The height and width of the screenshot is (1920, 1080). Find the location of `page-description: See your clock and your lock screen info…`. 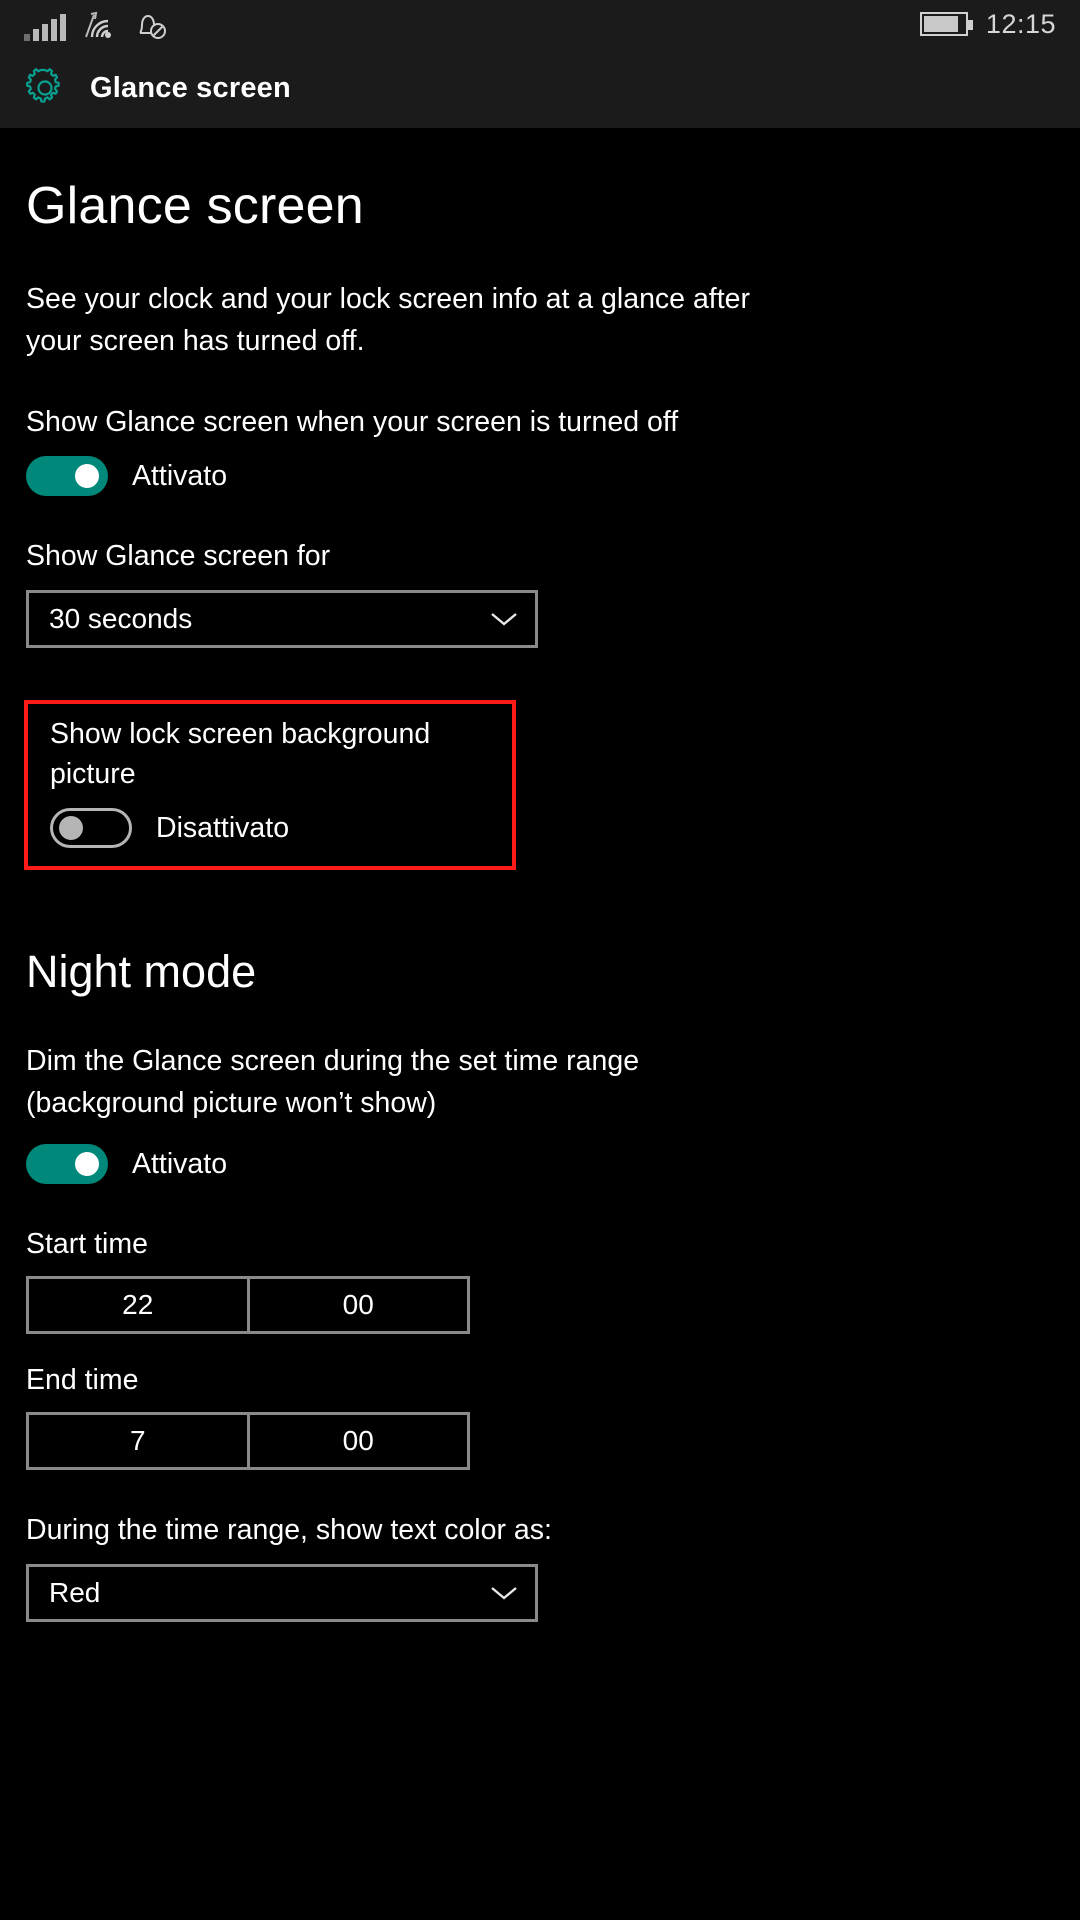

page-description: See your clock and your lock screen info… is located at coordinates (388, 320).